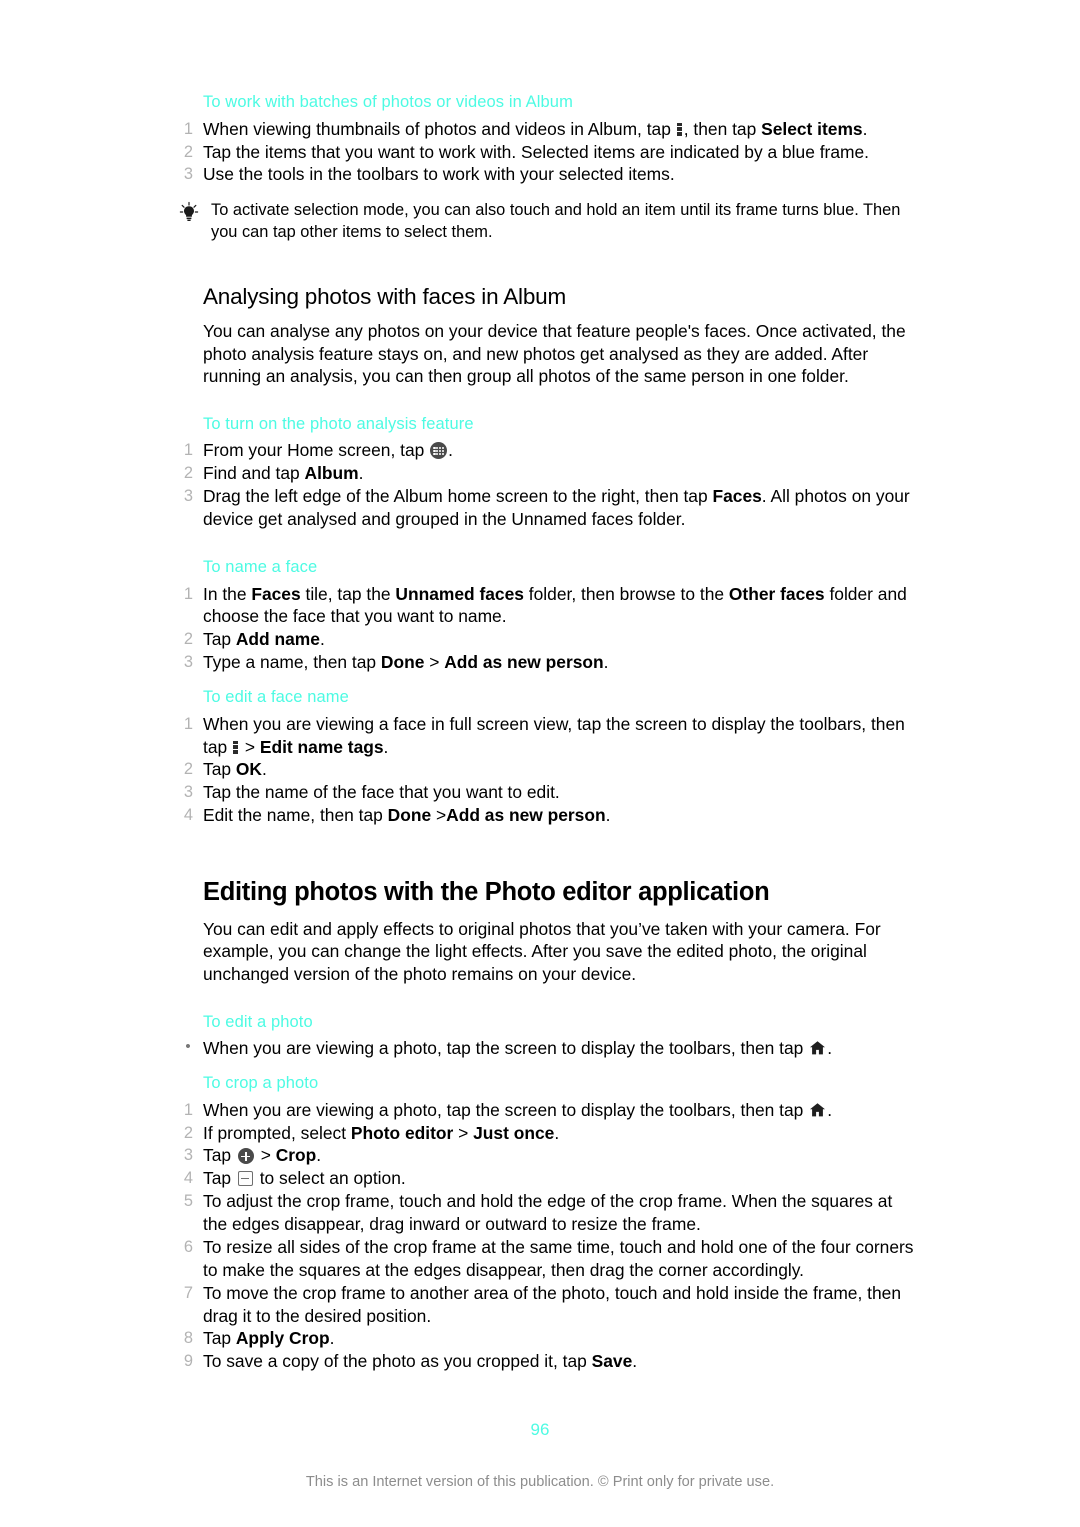 The image size is (1080, 1527). Describe the element at coordinates (402, 1132) in the screenshot. I see `emphasis-text: Photo editor` at that location.